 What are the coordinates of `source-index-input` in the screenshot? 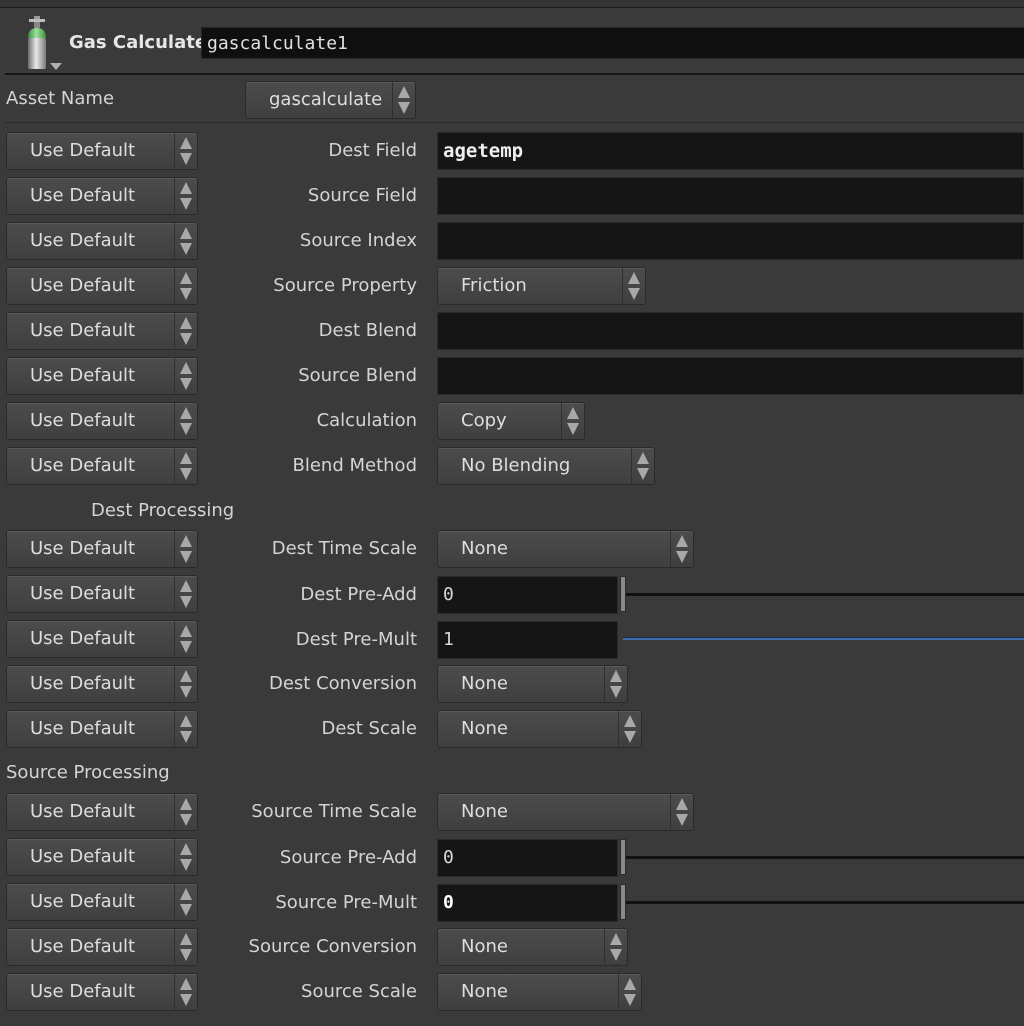 It's located at (730, 241).